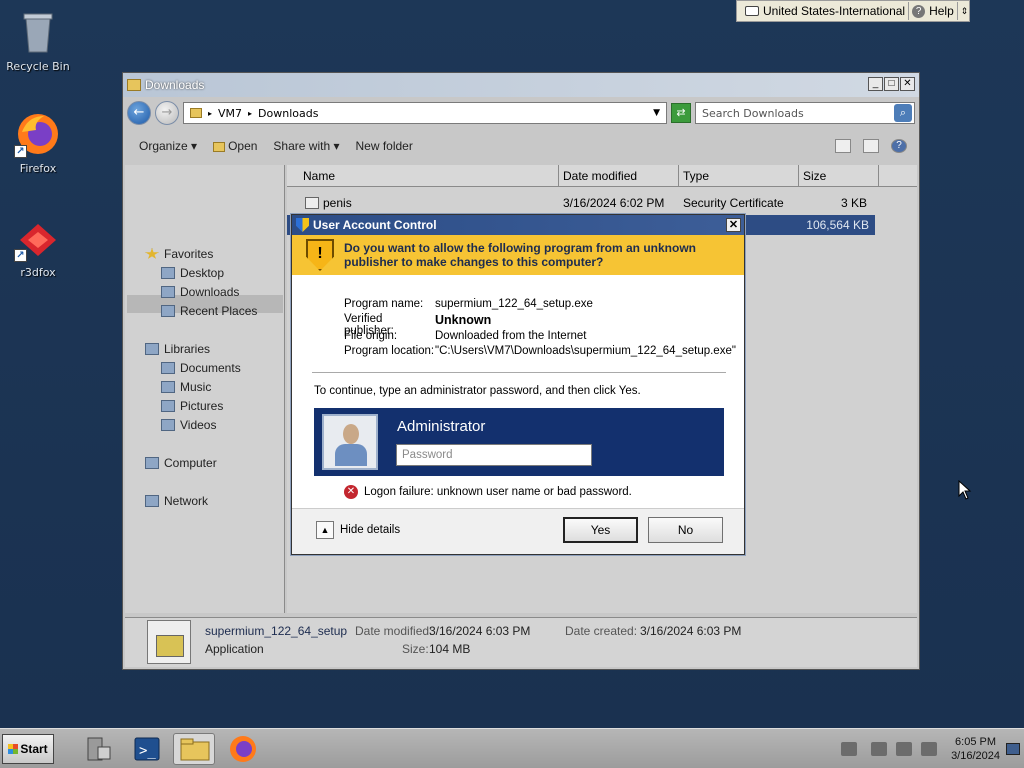 The height and width of the screenshot is (768, 1024). Describe the element at coordinates (519, 442) in the screenshot. I see `credential-tile: Administrator` at that location.